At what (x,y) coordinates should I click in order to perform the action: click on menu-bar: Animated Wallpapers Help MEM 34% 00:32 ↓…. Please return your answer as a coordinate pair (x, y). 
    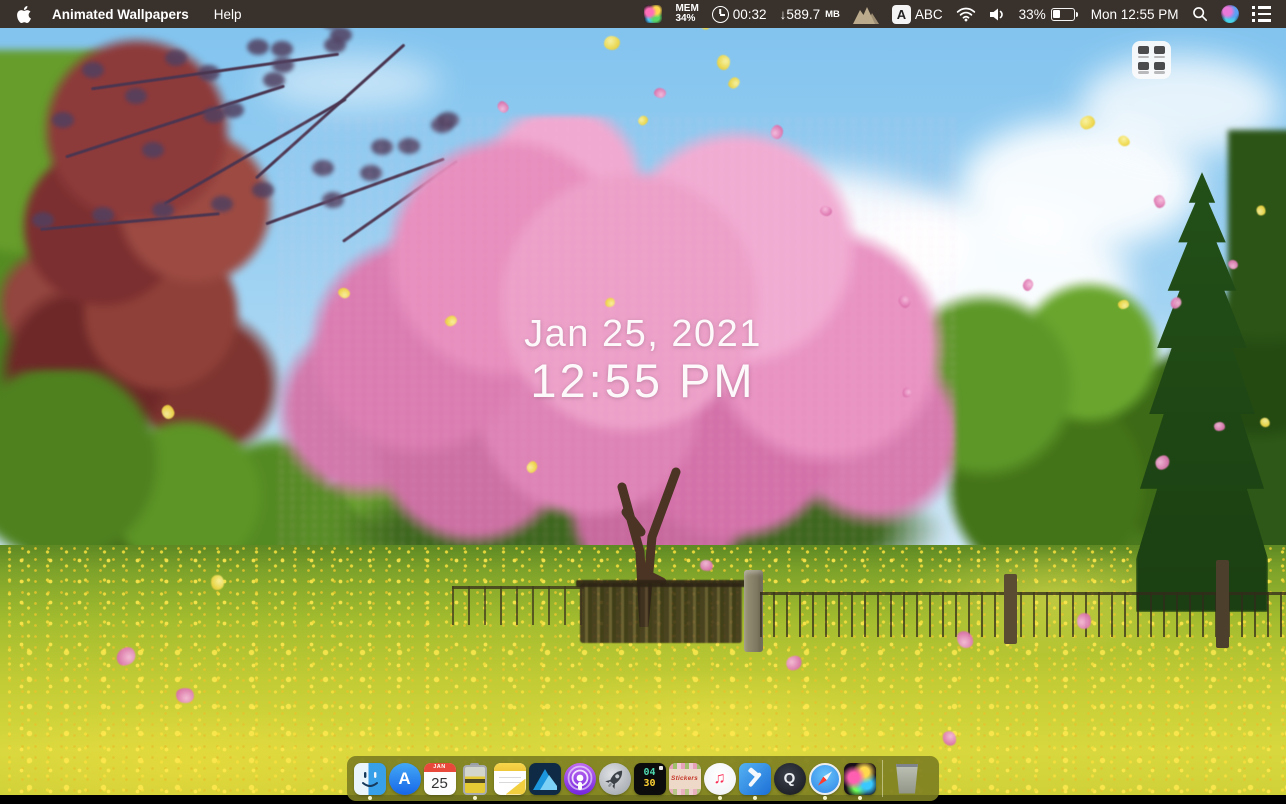
    Looking at the image, I should click on (643, 14).